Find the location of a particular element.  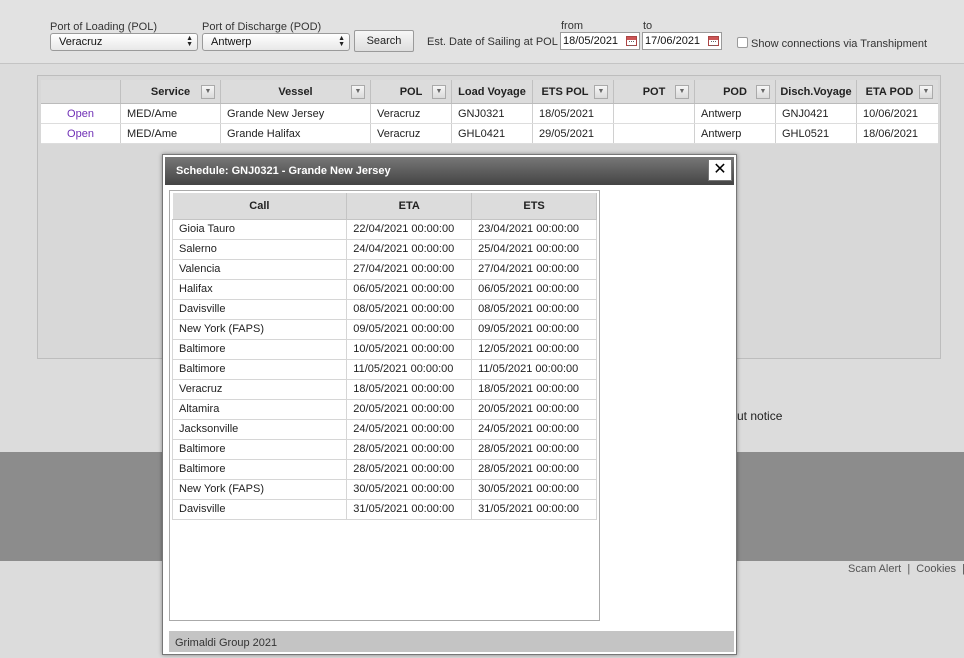

column-header-label: ETA POD is located at coordinates (889, 92).